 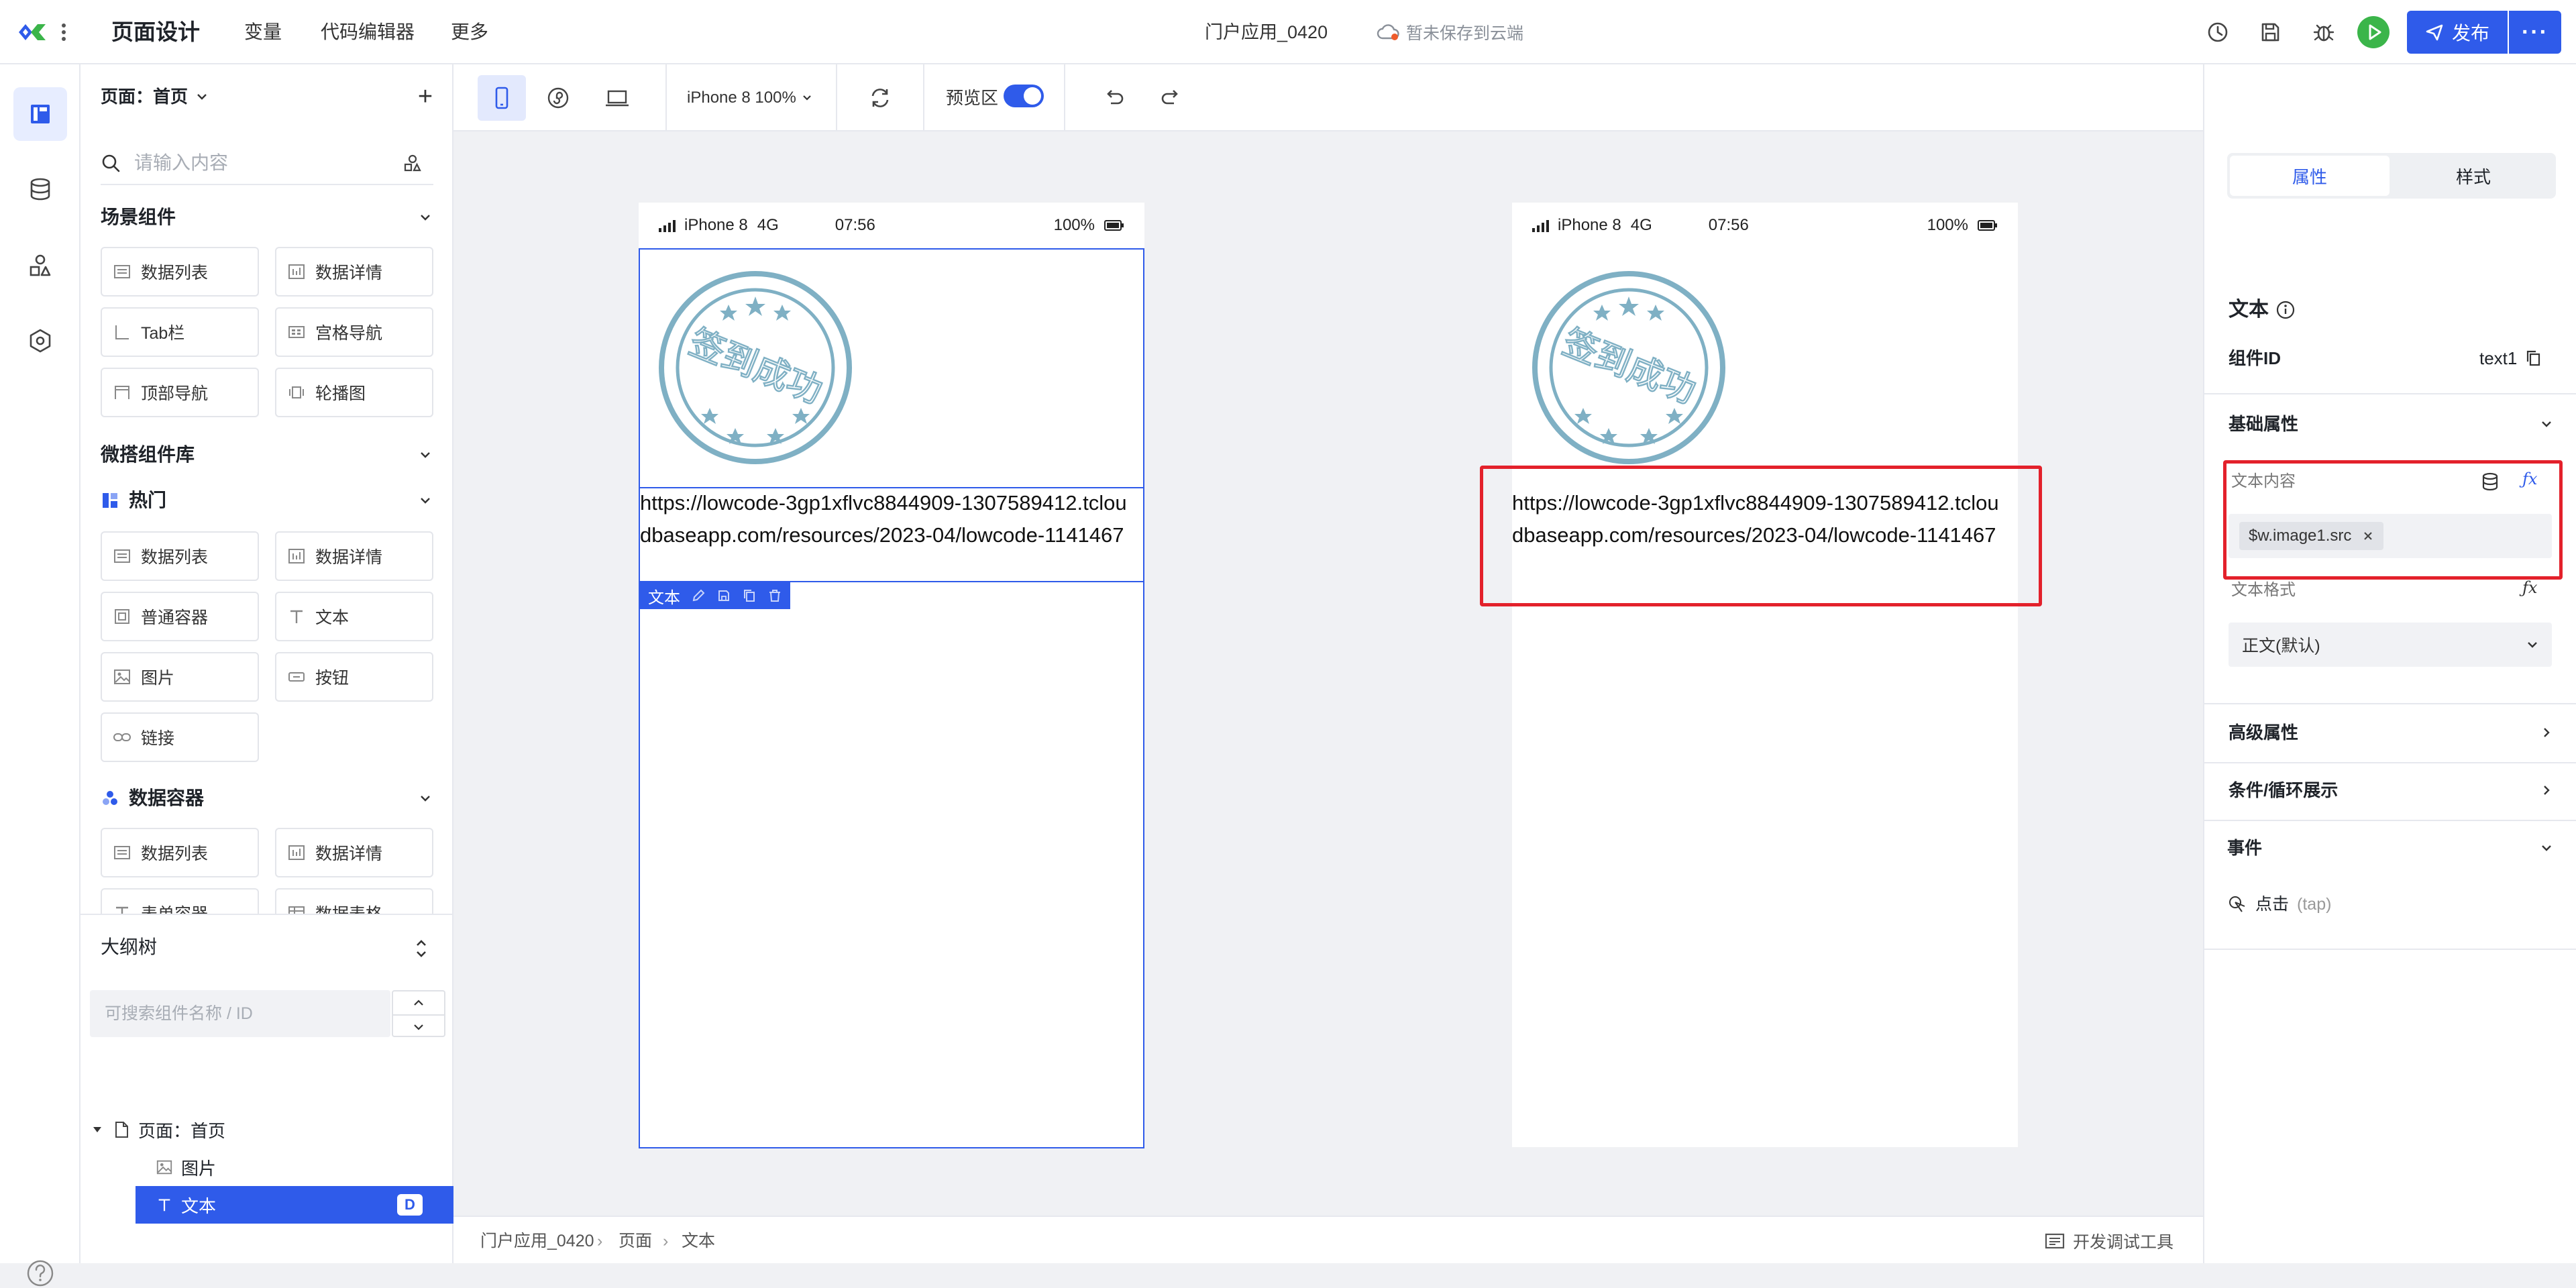 I want to click on device-mobile-button, so click(x=502, y=98).